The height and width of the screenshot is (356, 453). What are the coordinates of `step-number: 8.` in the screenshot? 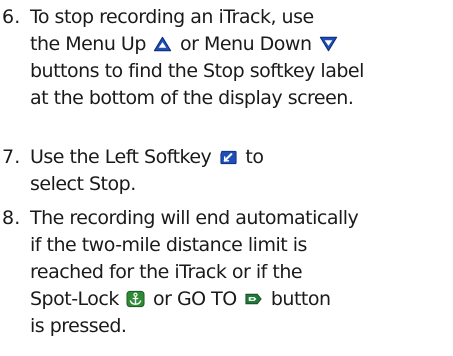 It's located at (11, 218).